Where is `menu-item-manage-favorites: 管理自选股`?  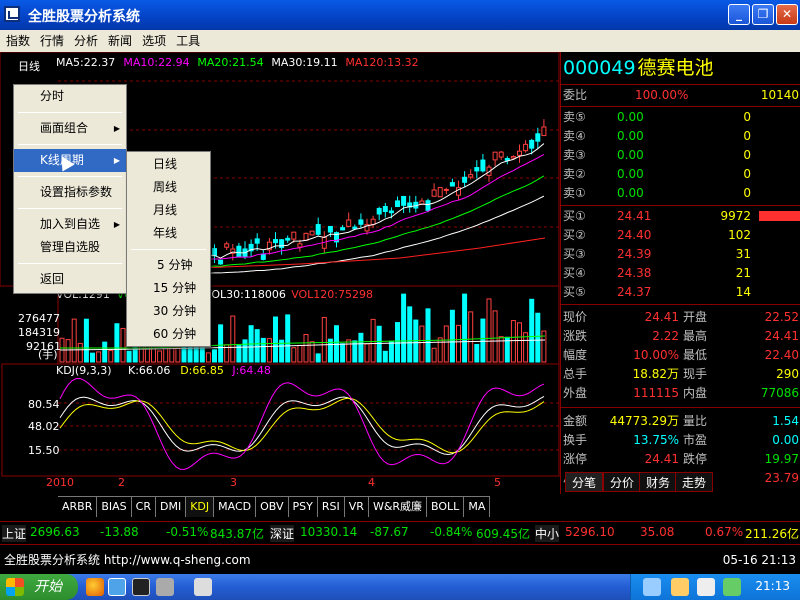
menu-item-manage-favorites: 管理自选股 is located at coordinates (70, 247).